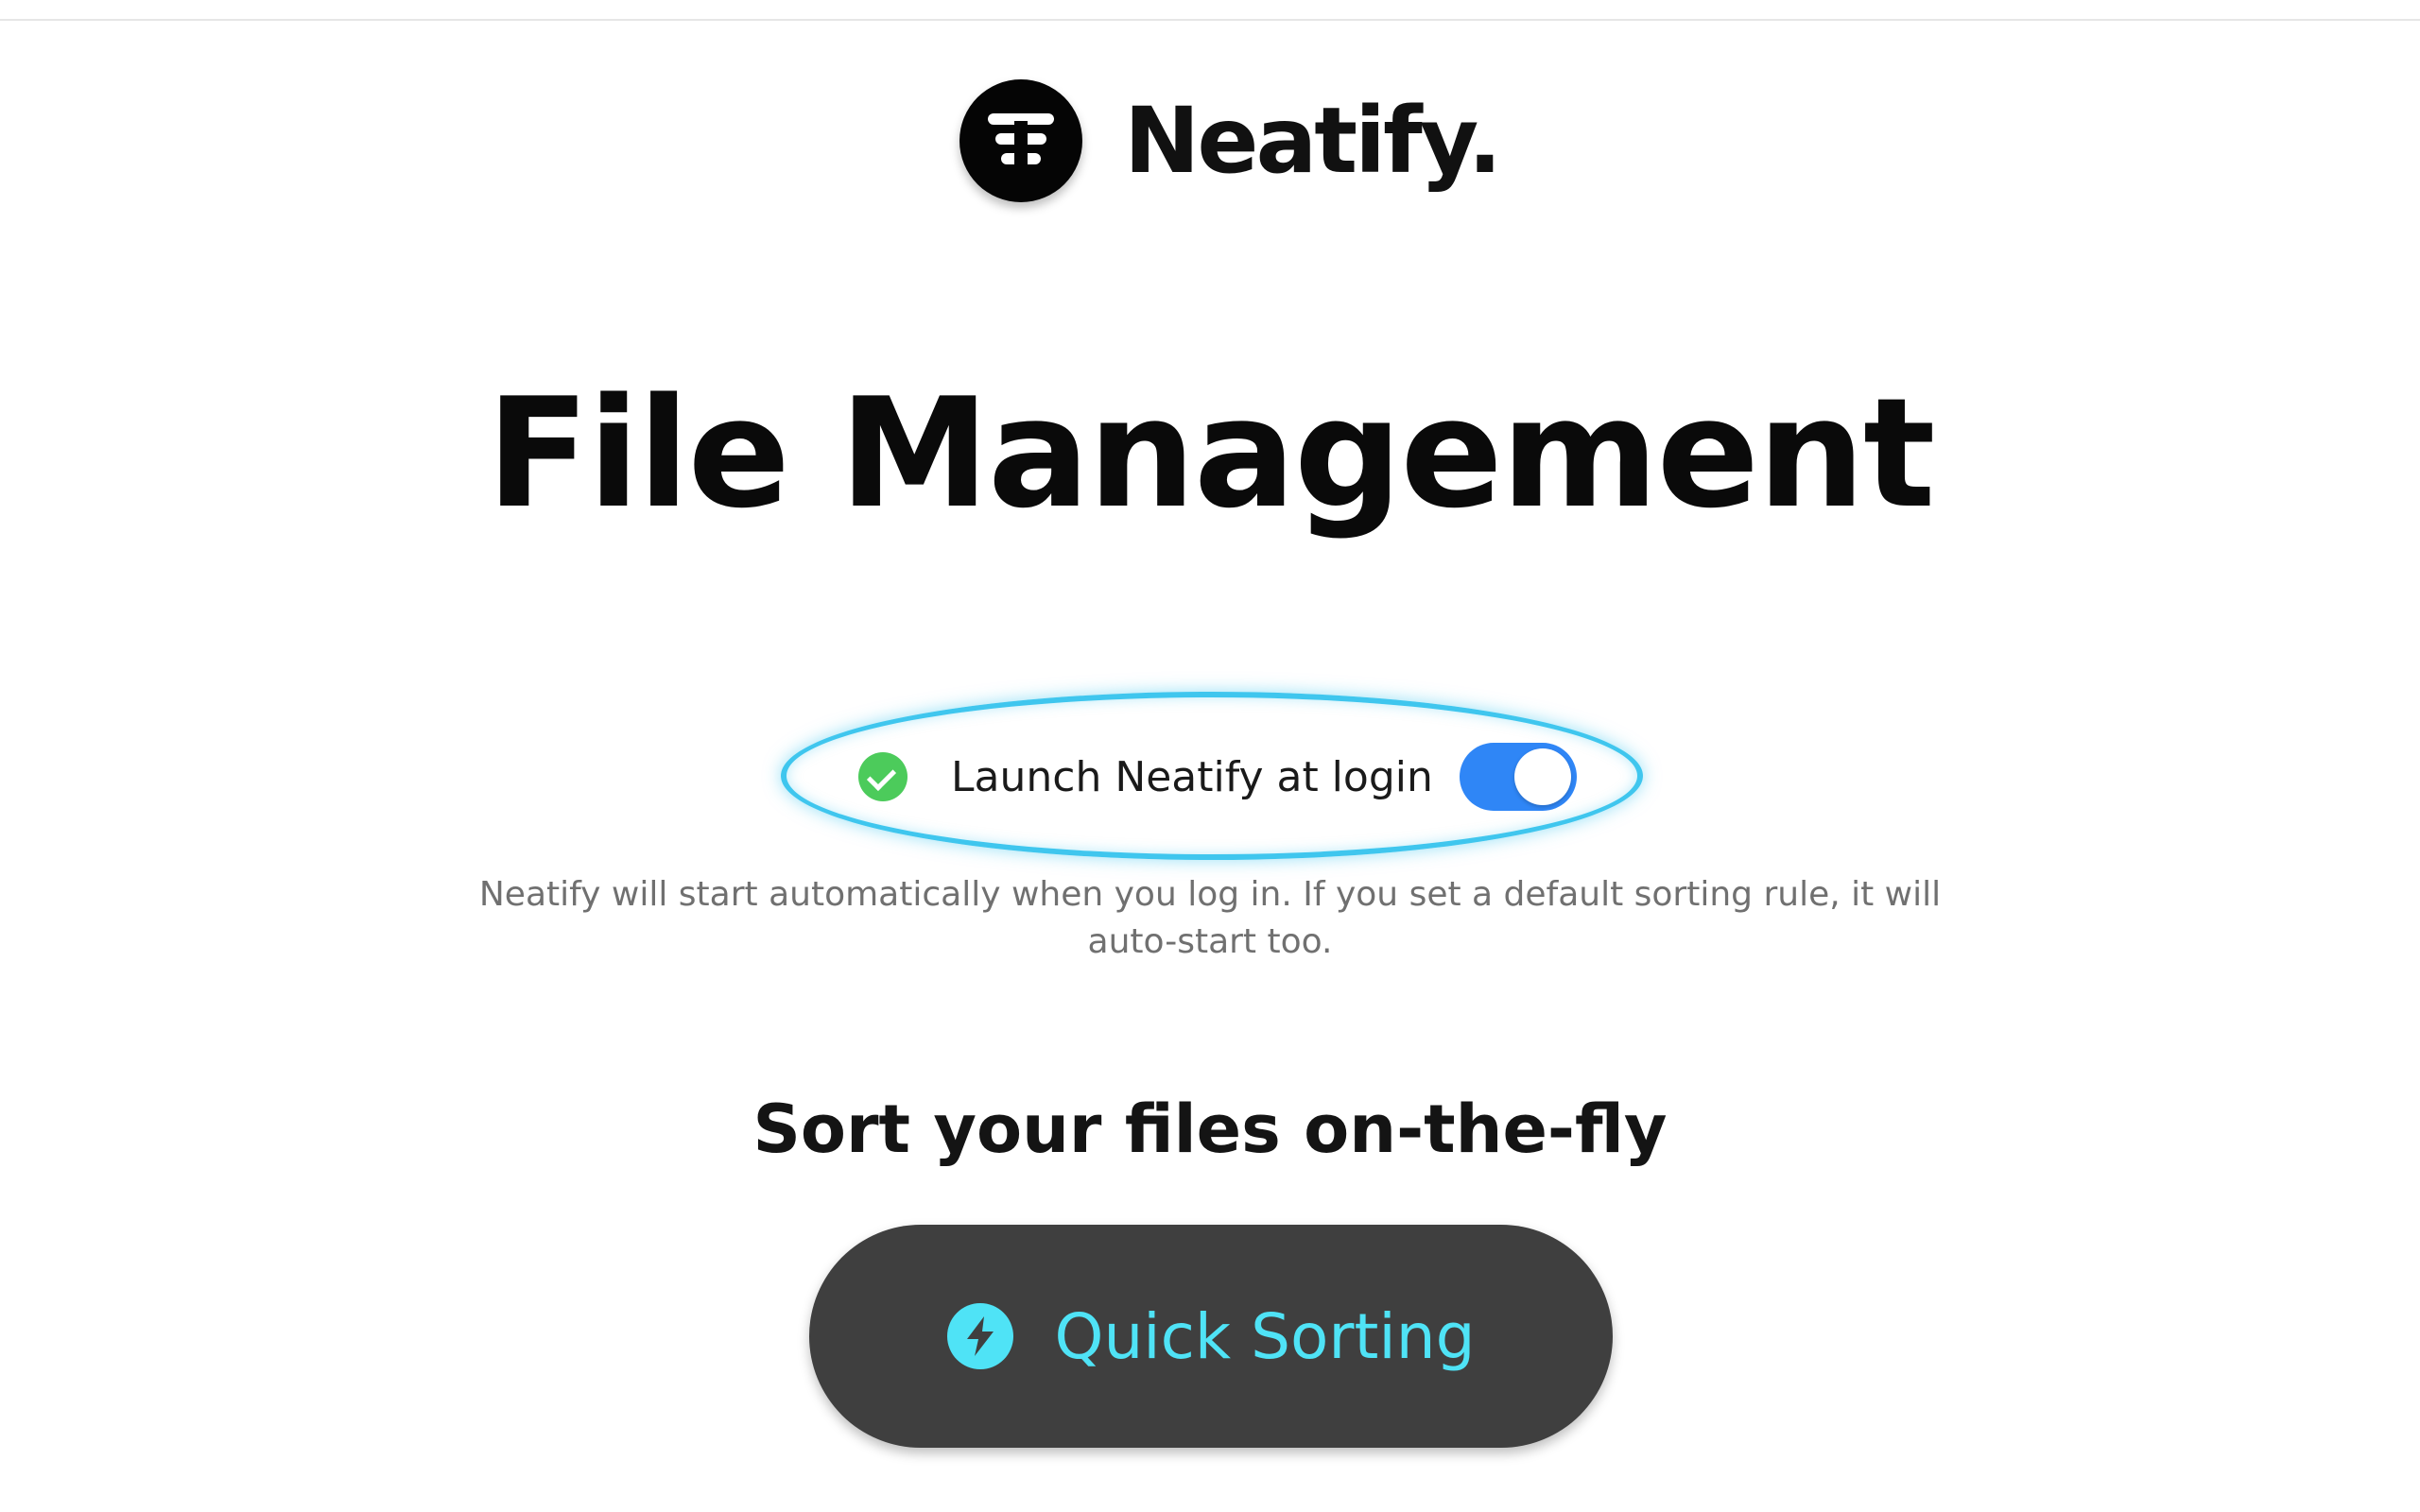  I want to click on toggle-knob, so click(1542, 776).